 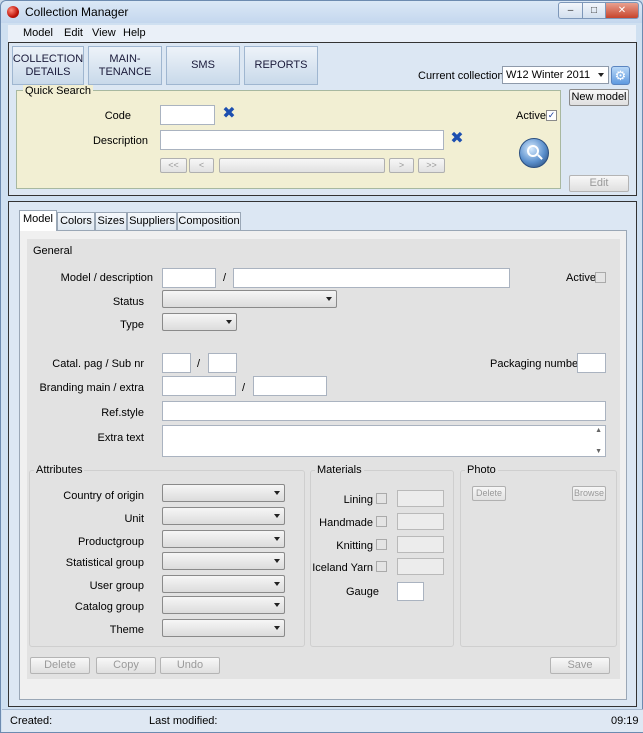 I want to click on productgroup-label: Productgroup, so click(x=110, y=542).